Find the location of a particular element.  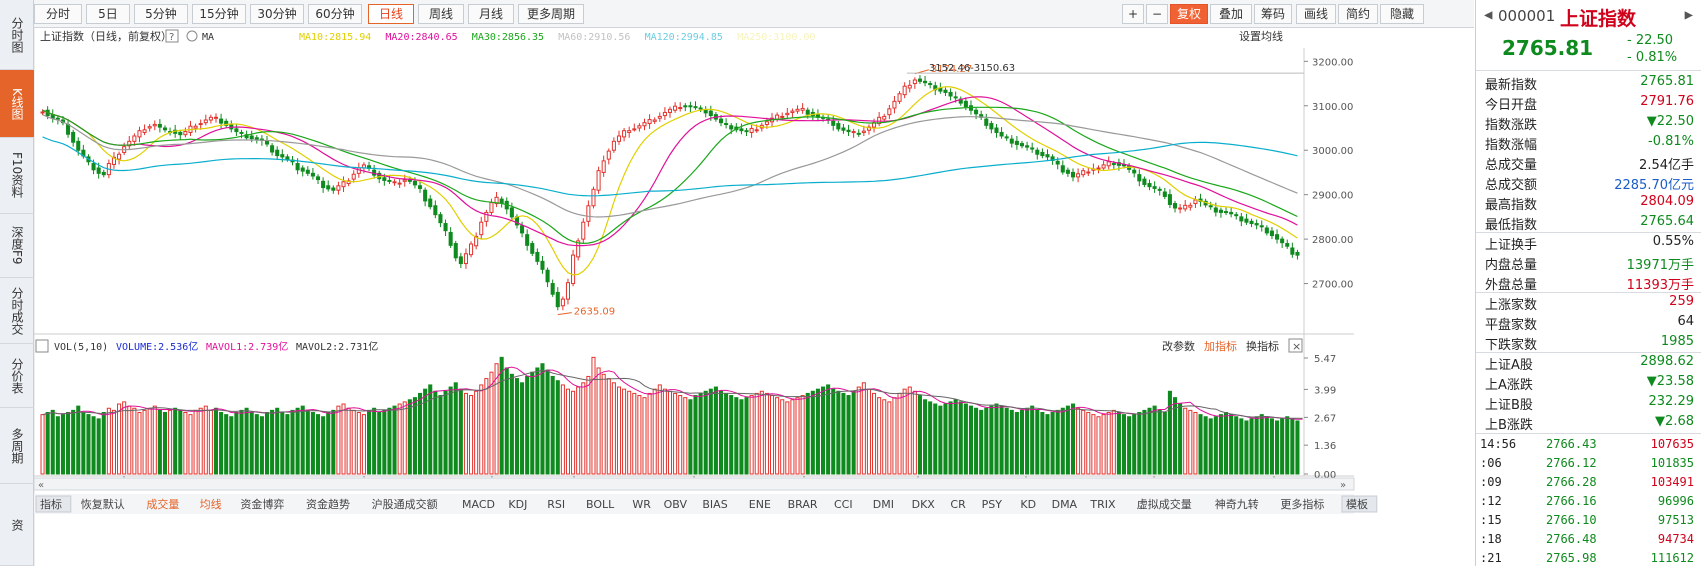

toolbar-right-button-4: 筹码 is located at coordinates (1273, 14).